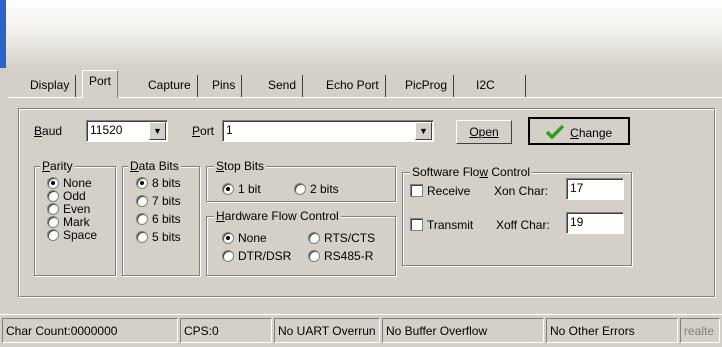  I want to click on status-buffer: No Buffer Overflow, so click(463, 330).